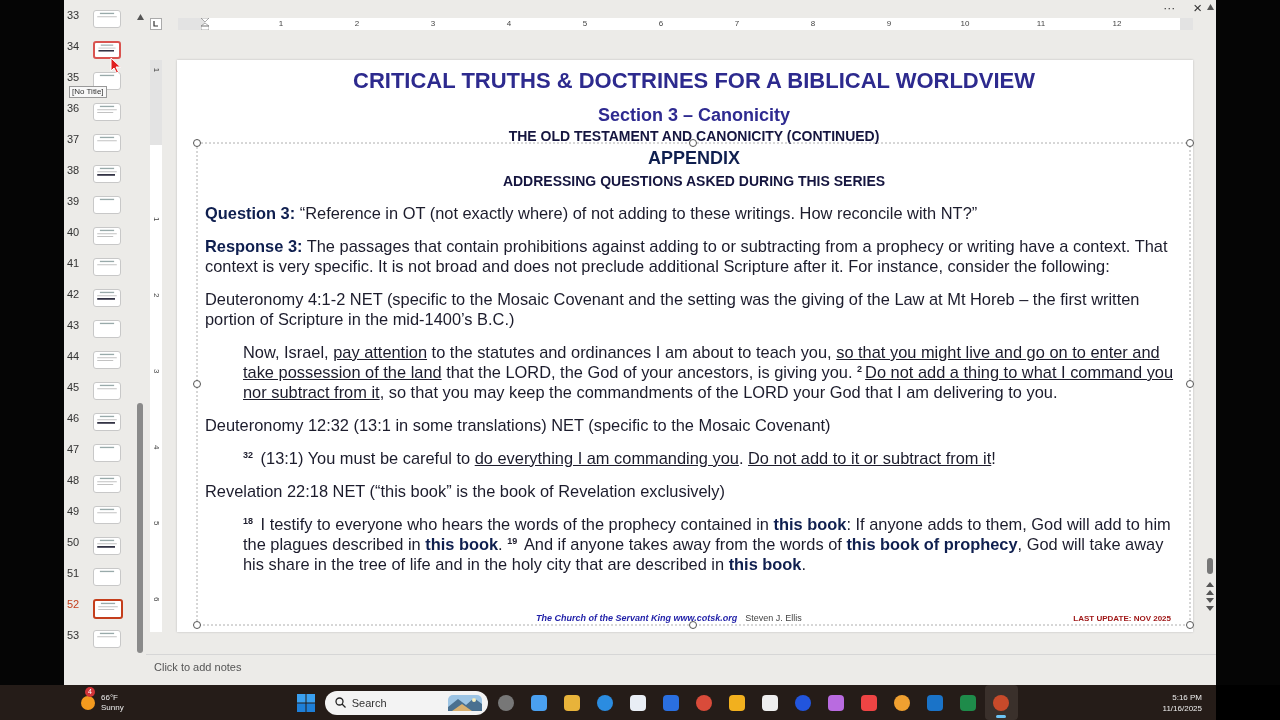 Image resolution: width=1280 pixels, height=720 pixels. Describe the element at coordinates (304, 667) in the screenshot. I see `notes-field: Click to add notes` at that location.